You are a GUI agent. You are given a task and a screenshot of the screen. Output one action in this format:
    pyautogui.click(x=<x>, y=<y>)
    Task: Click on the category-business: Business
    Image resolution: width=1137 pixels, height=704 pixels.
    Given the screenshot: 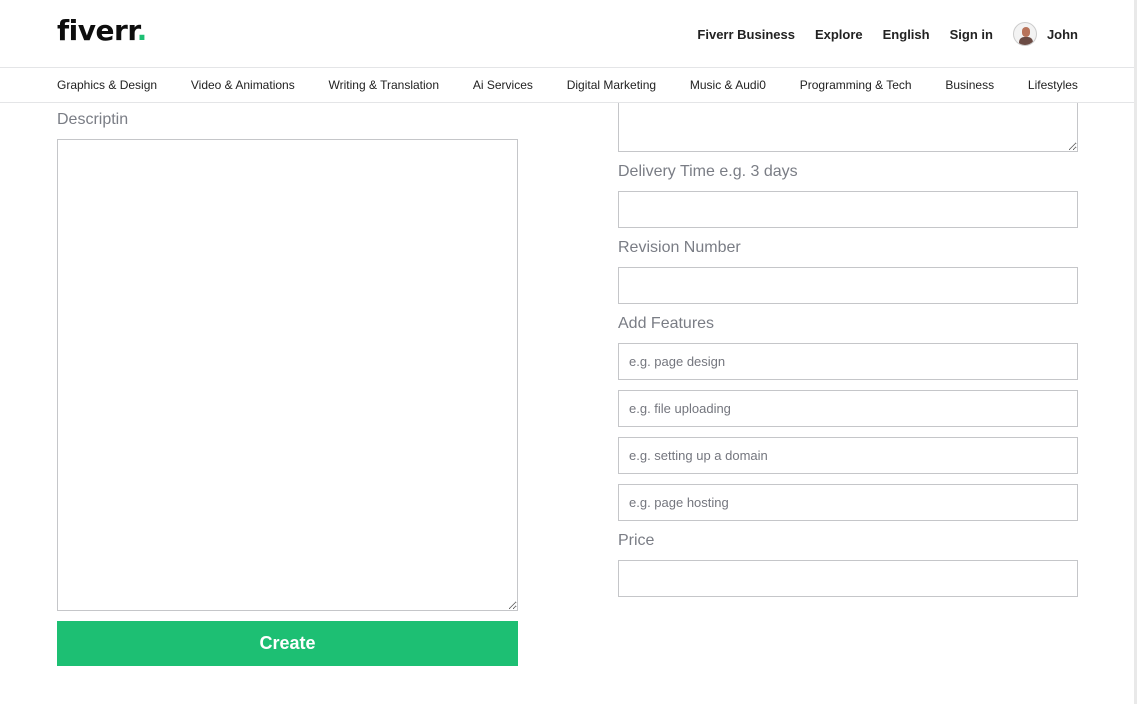 What is the action you would take?
    pyautogui.click(x=969, y=85)
    